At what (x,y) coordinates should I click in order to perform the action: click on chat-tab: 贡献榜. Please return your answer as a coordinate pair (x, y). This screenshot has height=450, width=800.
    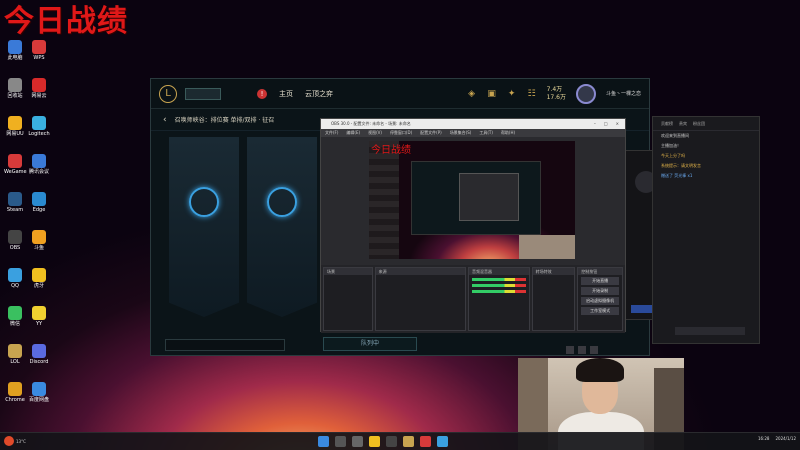
    Looking at the image, I should click on (667, 124).